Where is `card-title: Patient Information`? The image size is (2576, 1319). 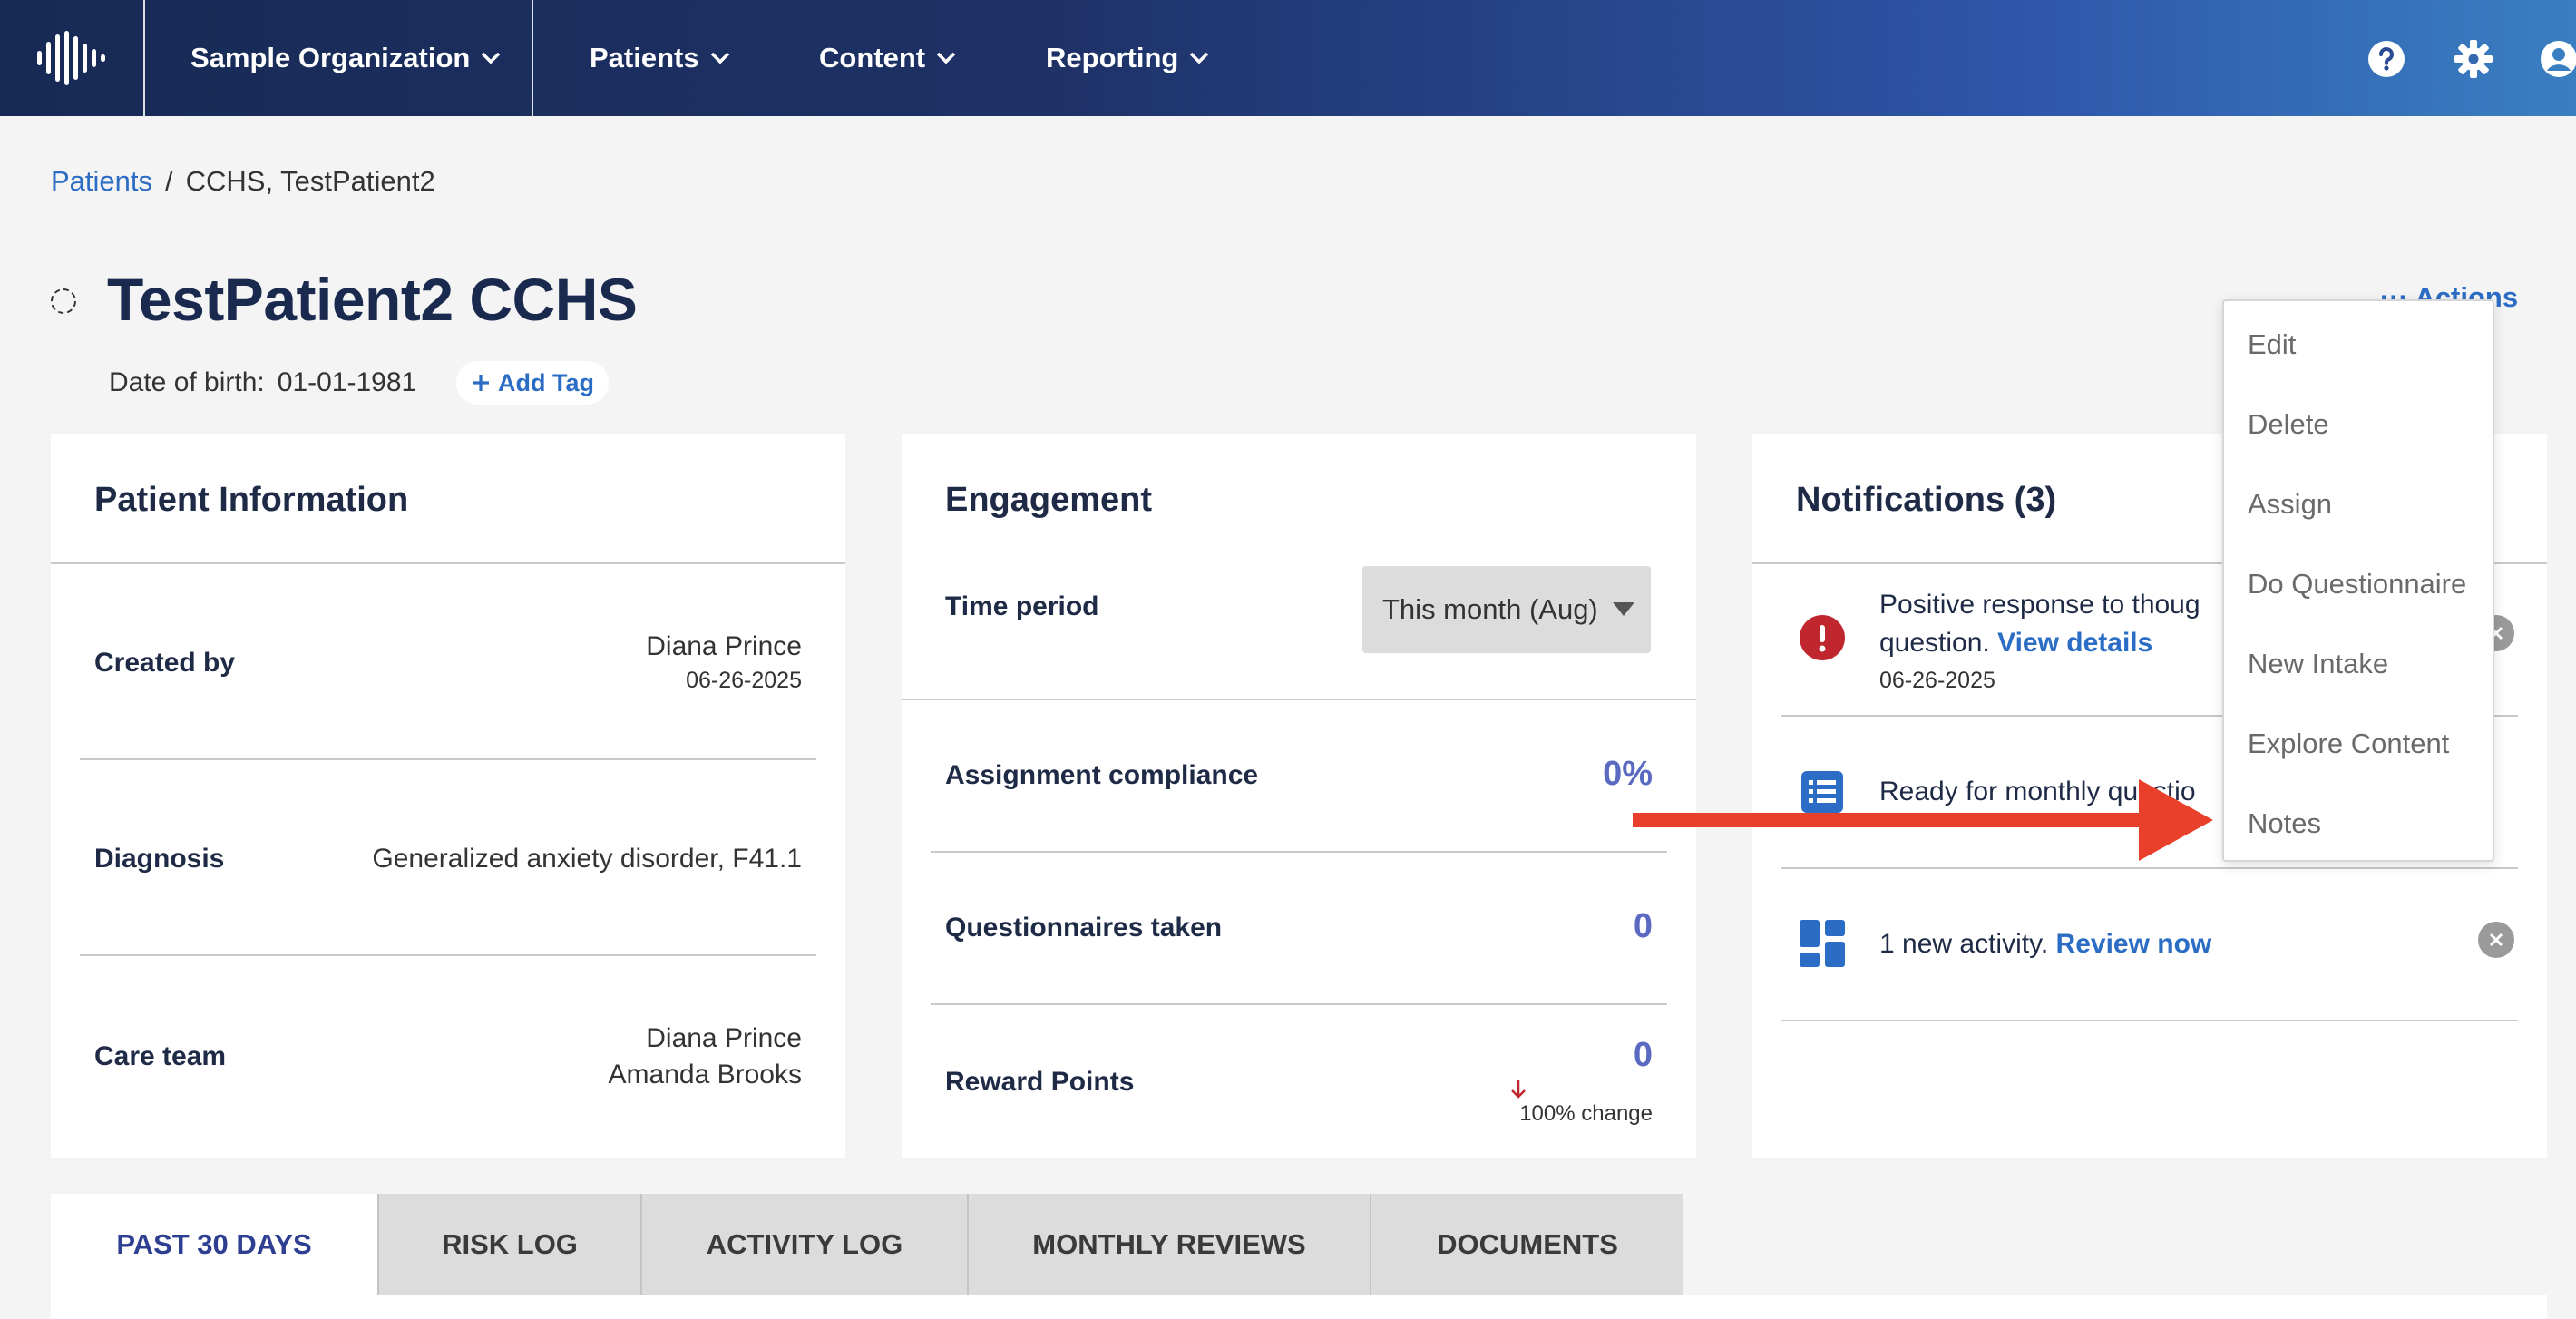 card-title: Patient Information is located at coordinates (251, 500).